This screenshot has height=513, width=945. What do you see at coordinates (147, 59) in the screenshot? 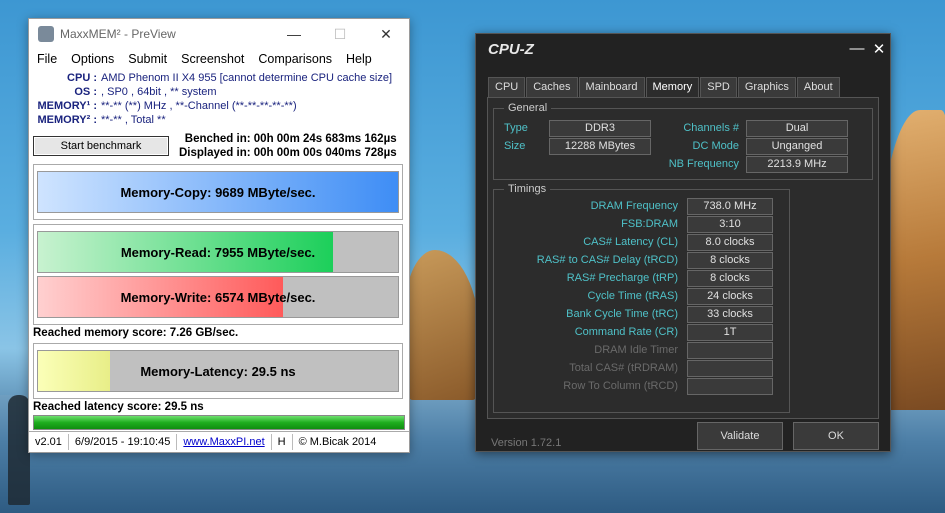
I see `menu-submit: Submit` at bounding box center [147, 59].